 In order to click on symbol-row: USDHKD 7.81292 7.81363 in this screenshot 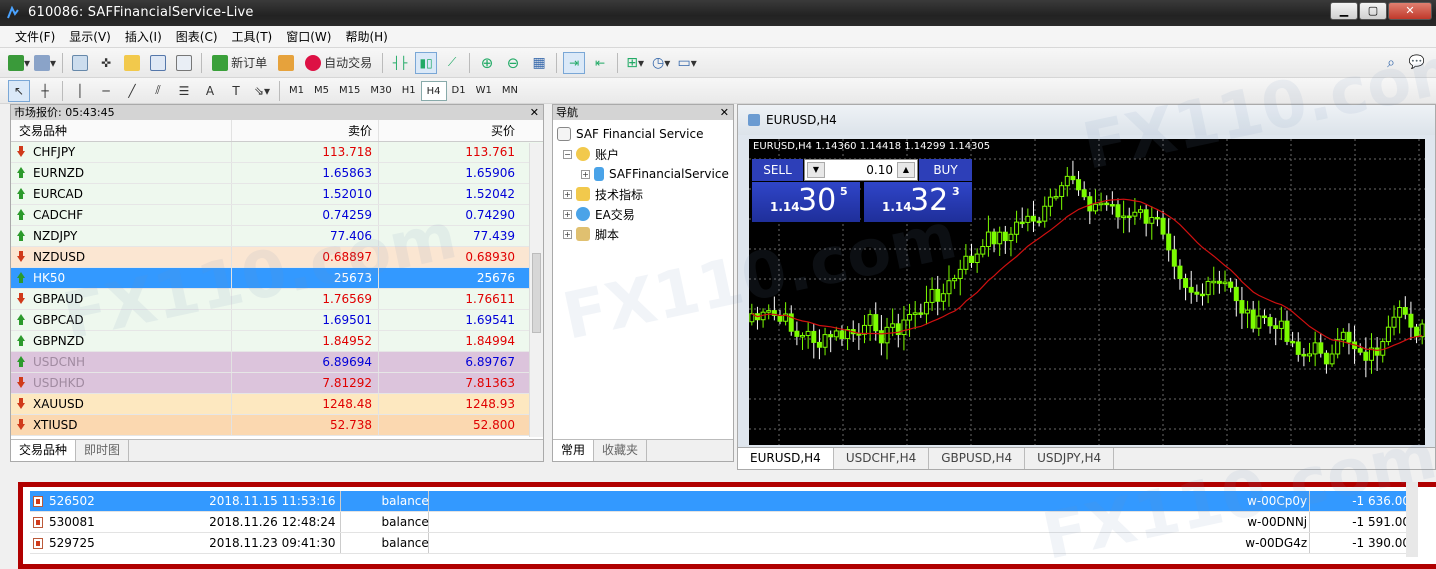, I will do `click(277, 383)`.